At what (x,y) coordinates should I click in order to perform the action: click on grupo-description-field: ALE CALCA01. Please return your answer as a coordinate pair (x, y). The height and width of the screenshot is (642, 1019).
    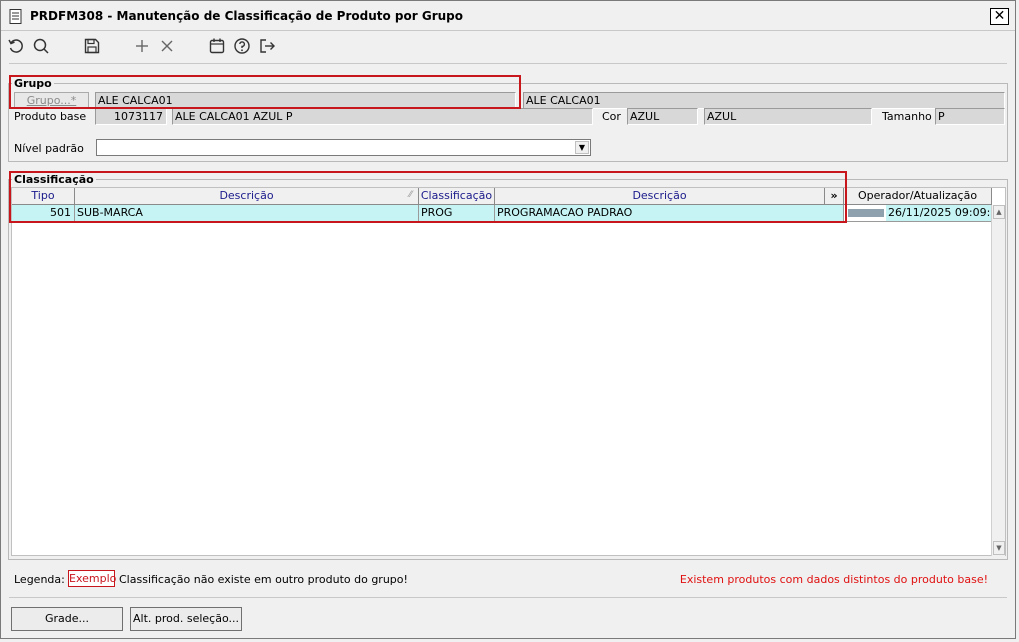
    Looking at the image, I should click on (764, 100).